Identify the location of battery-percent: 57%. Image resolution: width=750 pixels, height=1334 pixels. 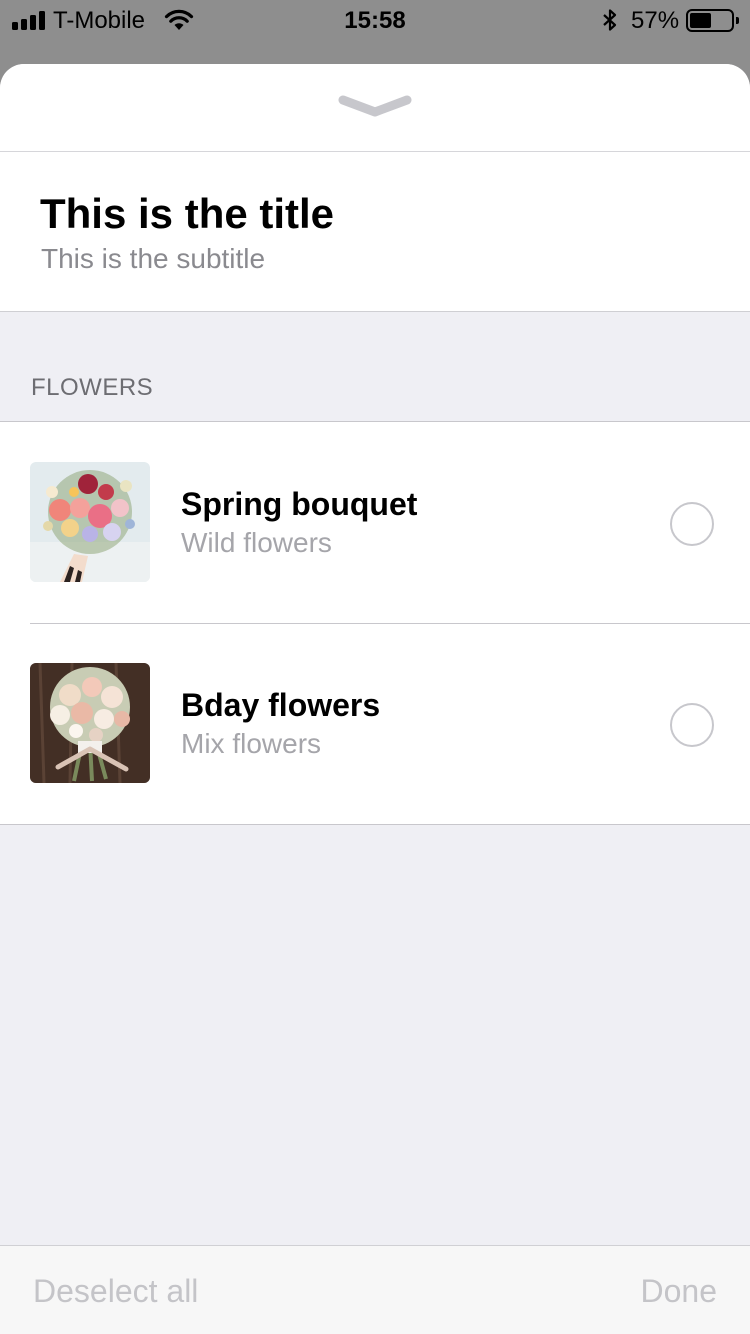
(655, 20).